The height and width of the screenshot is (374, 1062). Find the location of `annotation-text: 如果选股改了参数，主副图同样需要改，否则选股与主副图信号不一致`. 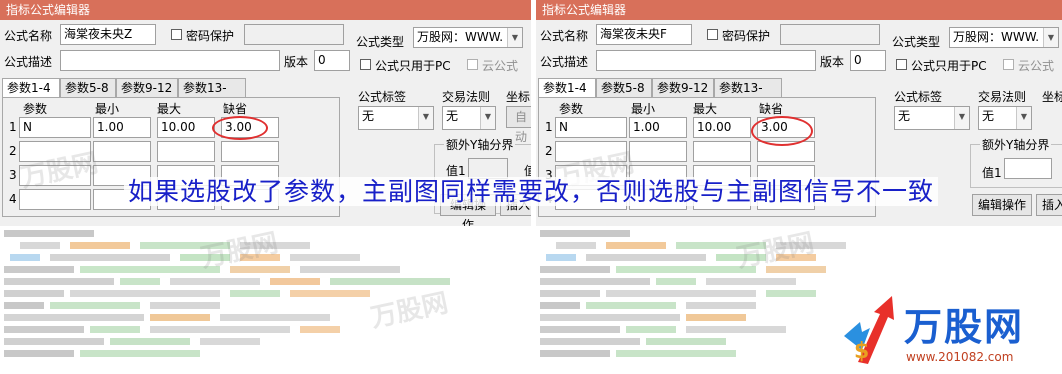

annotation-text: 如果选股改了参数，主副图同样需要改，否则选股与主副图信号不一致 is located at coordinates (531, 192).